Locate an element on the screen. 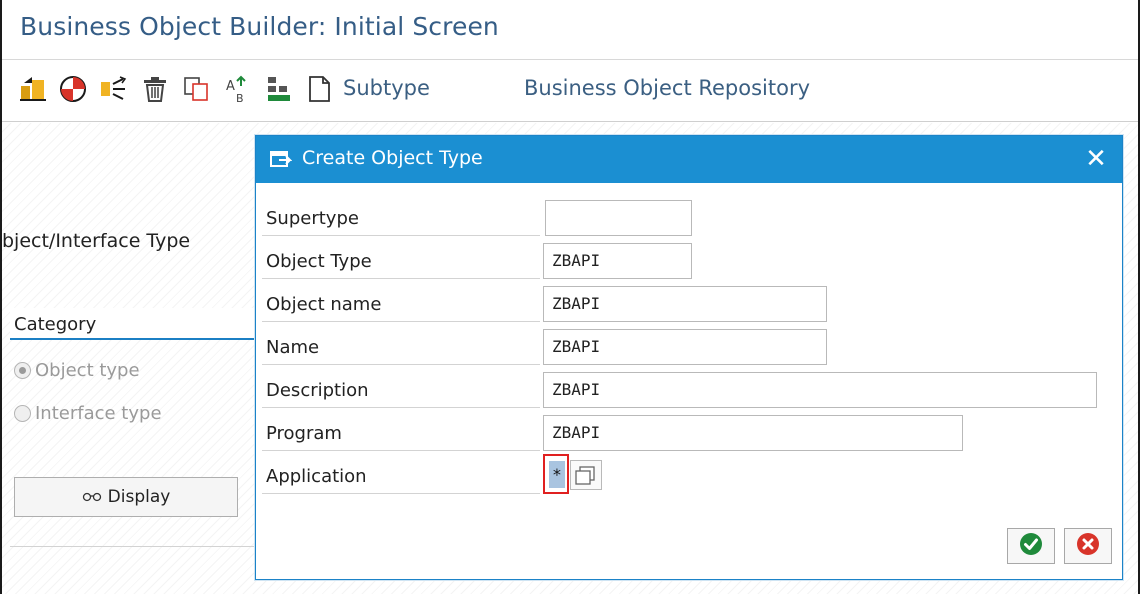  category-label: Category is located at coordinates (55, 324).